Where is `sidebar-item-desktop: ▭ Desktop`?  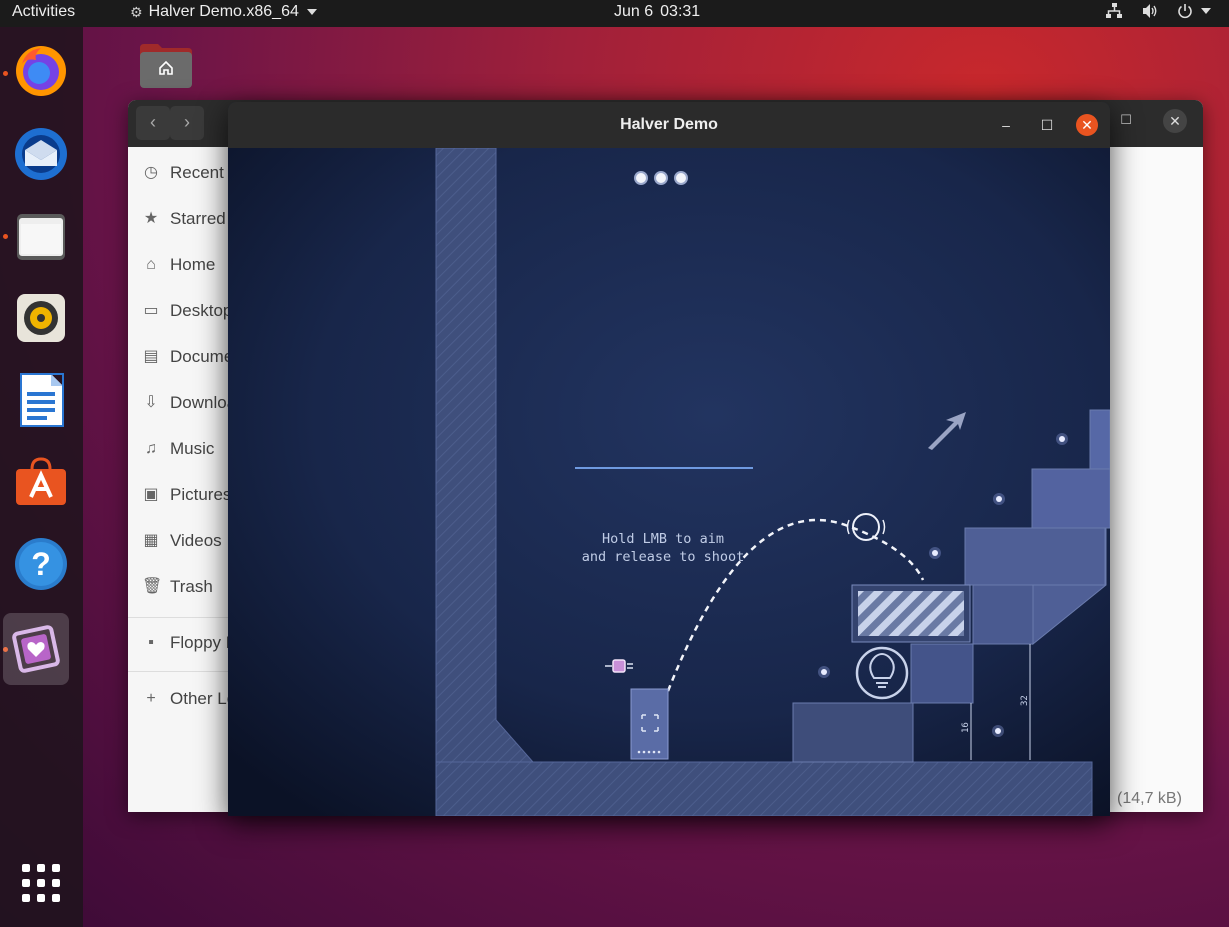 sidebar-item-desktop: ▭ Desktop is located at coordinates (187, 311).